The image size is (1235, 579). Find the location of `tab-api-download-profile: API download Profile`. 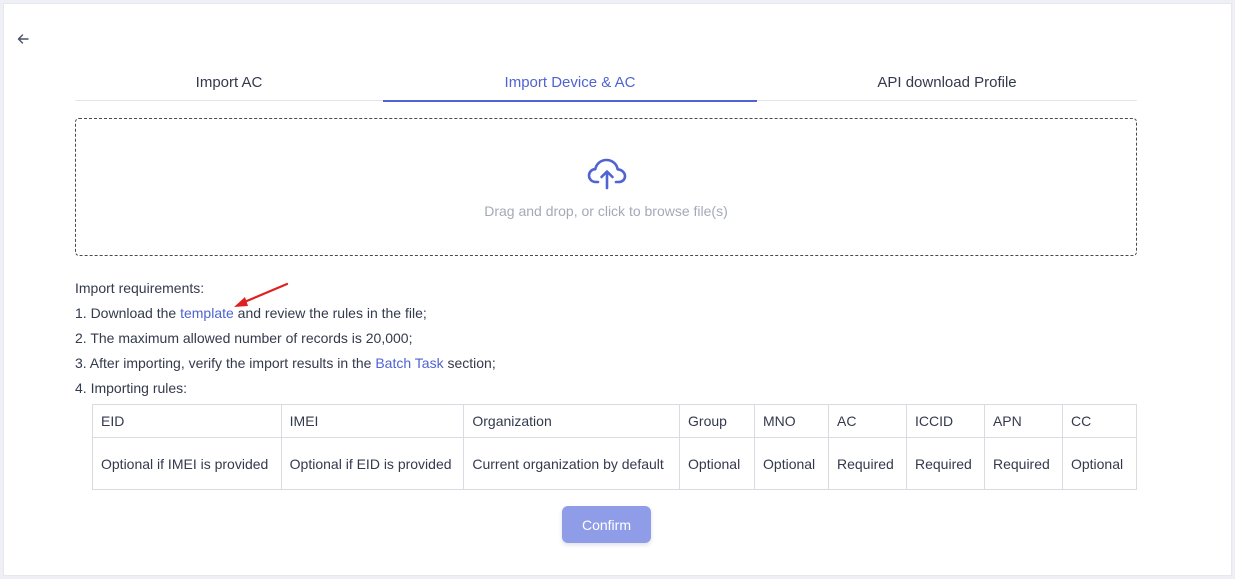

tab-api-download-profile: API download Profile is located at coordinates (947, 82).